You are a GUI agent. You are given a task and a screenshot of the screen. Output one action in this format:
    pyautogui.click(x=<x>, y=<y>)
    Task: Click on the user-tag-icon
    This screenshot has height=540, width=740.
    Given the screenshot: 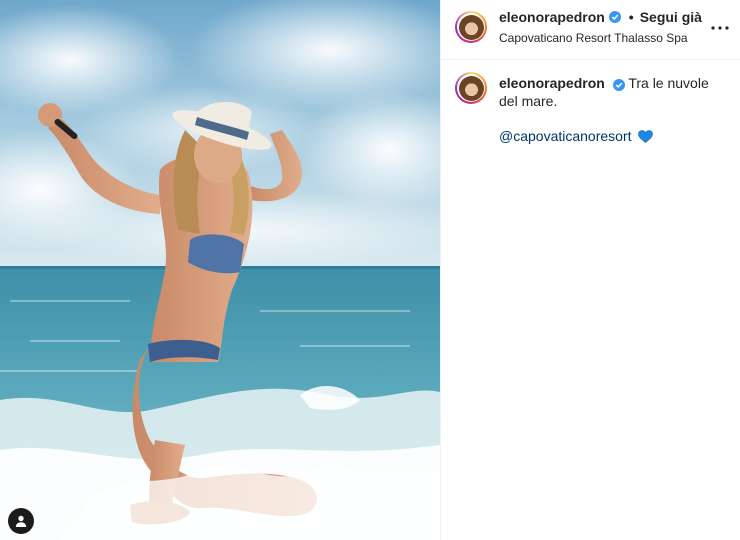 What is the action you would take?
    pyautogui.click(x=21, y=521)
    